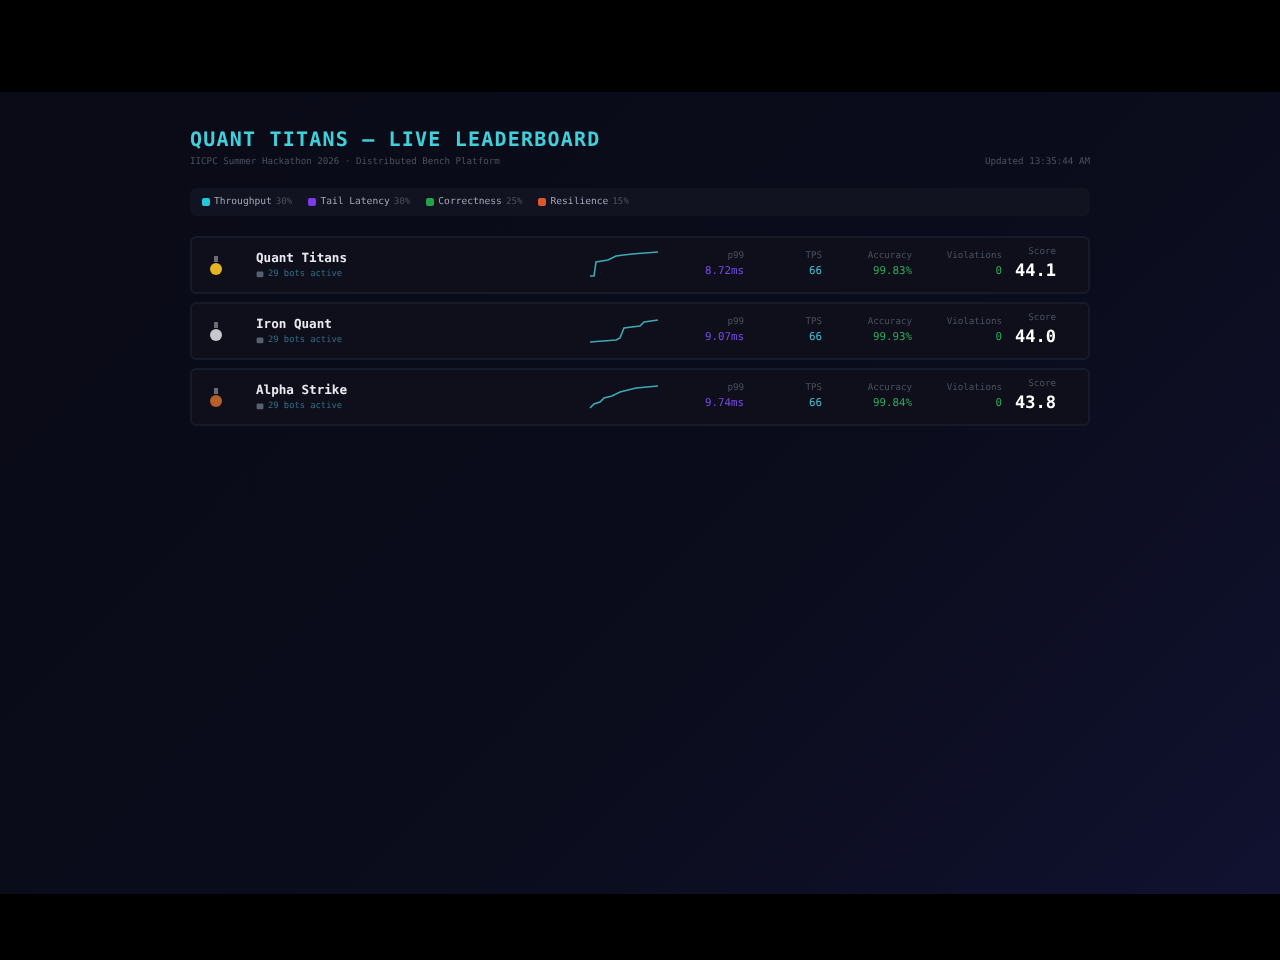  I want to click on metric-value: 44.0, so click(1035, 338).